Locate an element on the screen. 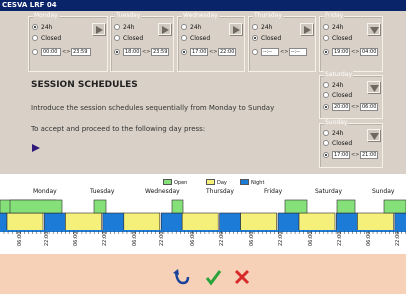 Image resolution: width=406 pixels, height=294 pixels. monday-to-time: 23:59 is located at coordinates (81, 52).